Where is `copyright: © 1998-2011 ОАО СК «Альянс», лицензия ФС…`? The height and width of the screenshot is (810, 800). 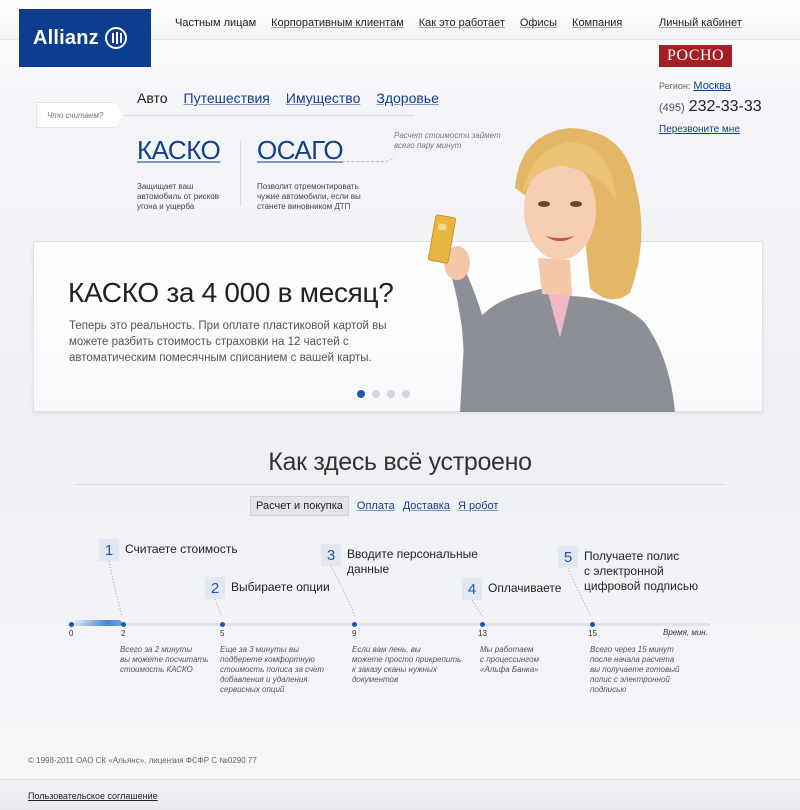
copyright: © 1998-2011 ОАО СК «Альянс», лицензия ФС… is located at coordinates (142, 760).